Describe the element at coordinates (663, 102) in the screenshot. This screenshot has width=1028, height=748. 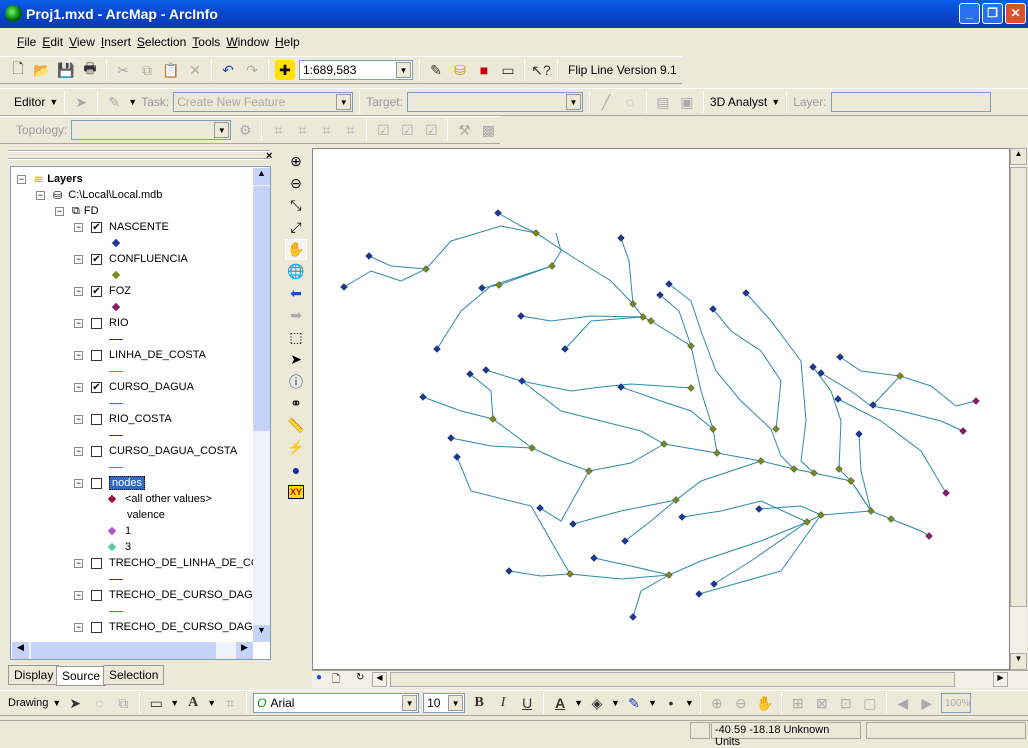
I see `attributes-icon: ▤` at that location.